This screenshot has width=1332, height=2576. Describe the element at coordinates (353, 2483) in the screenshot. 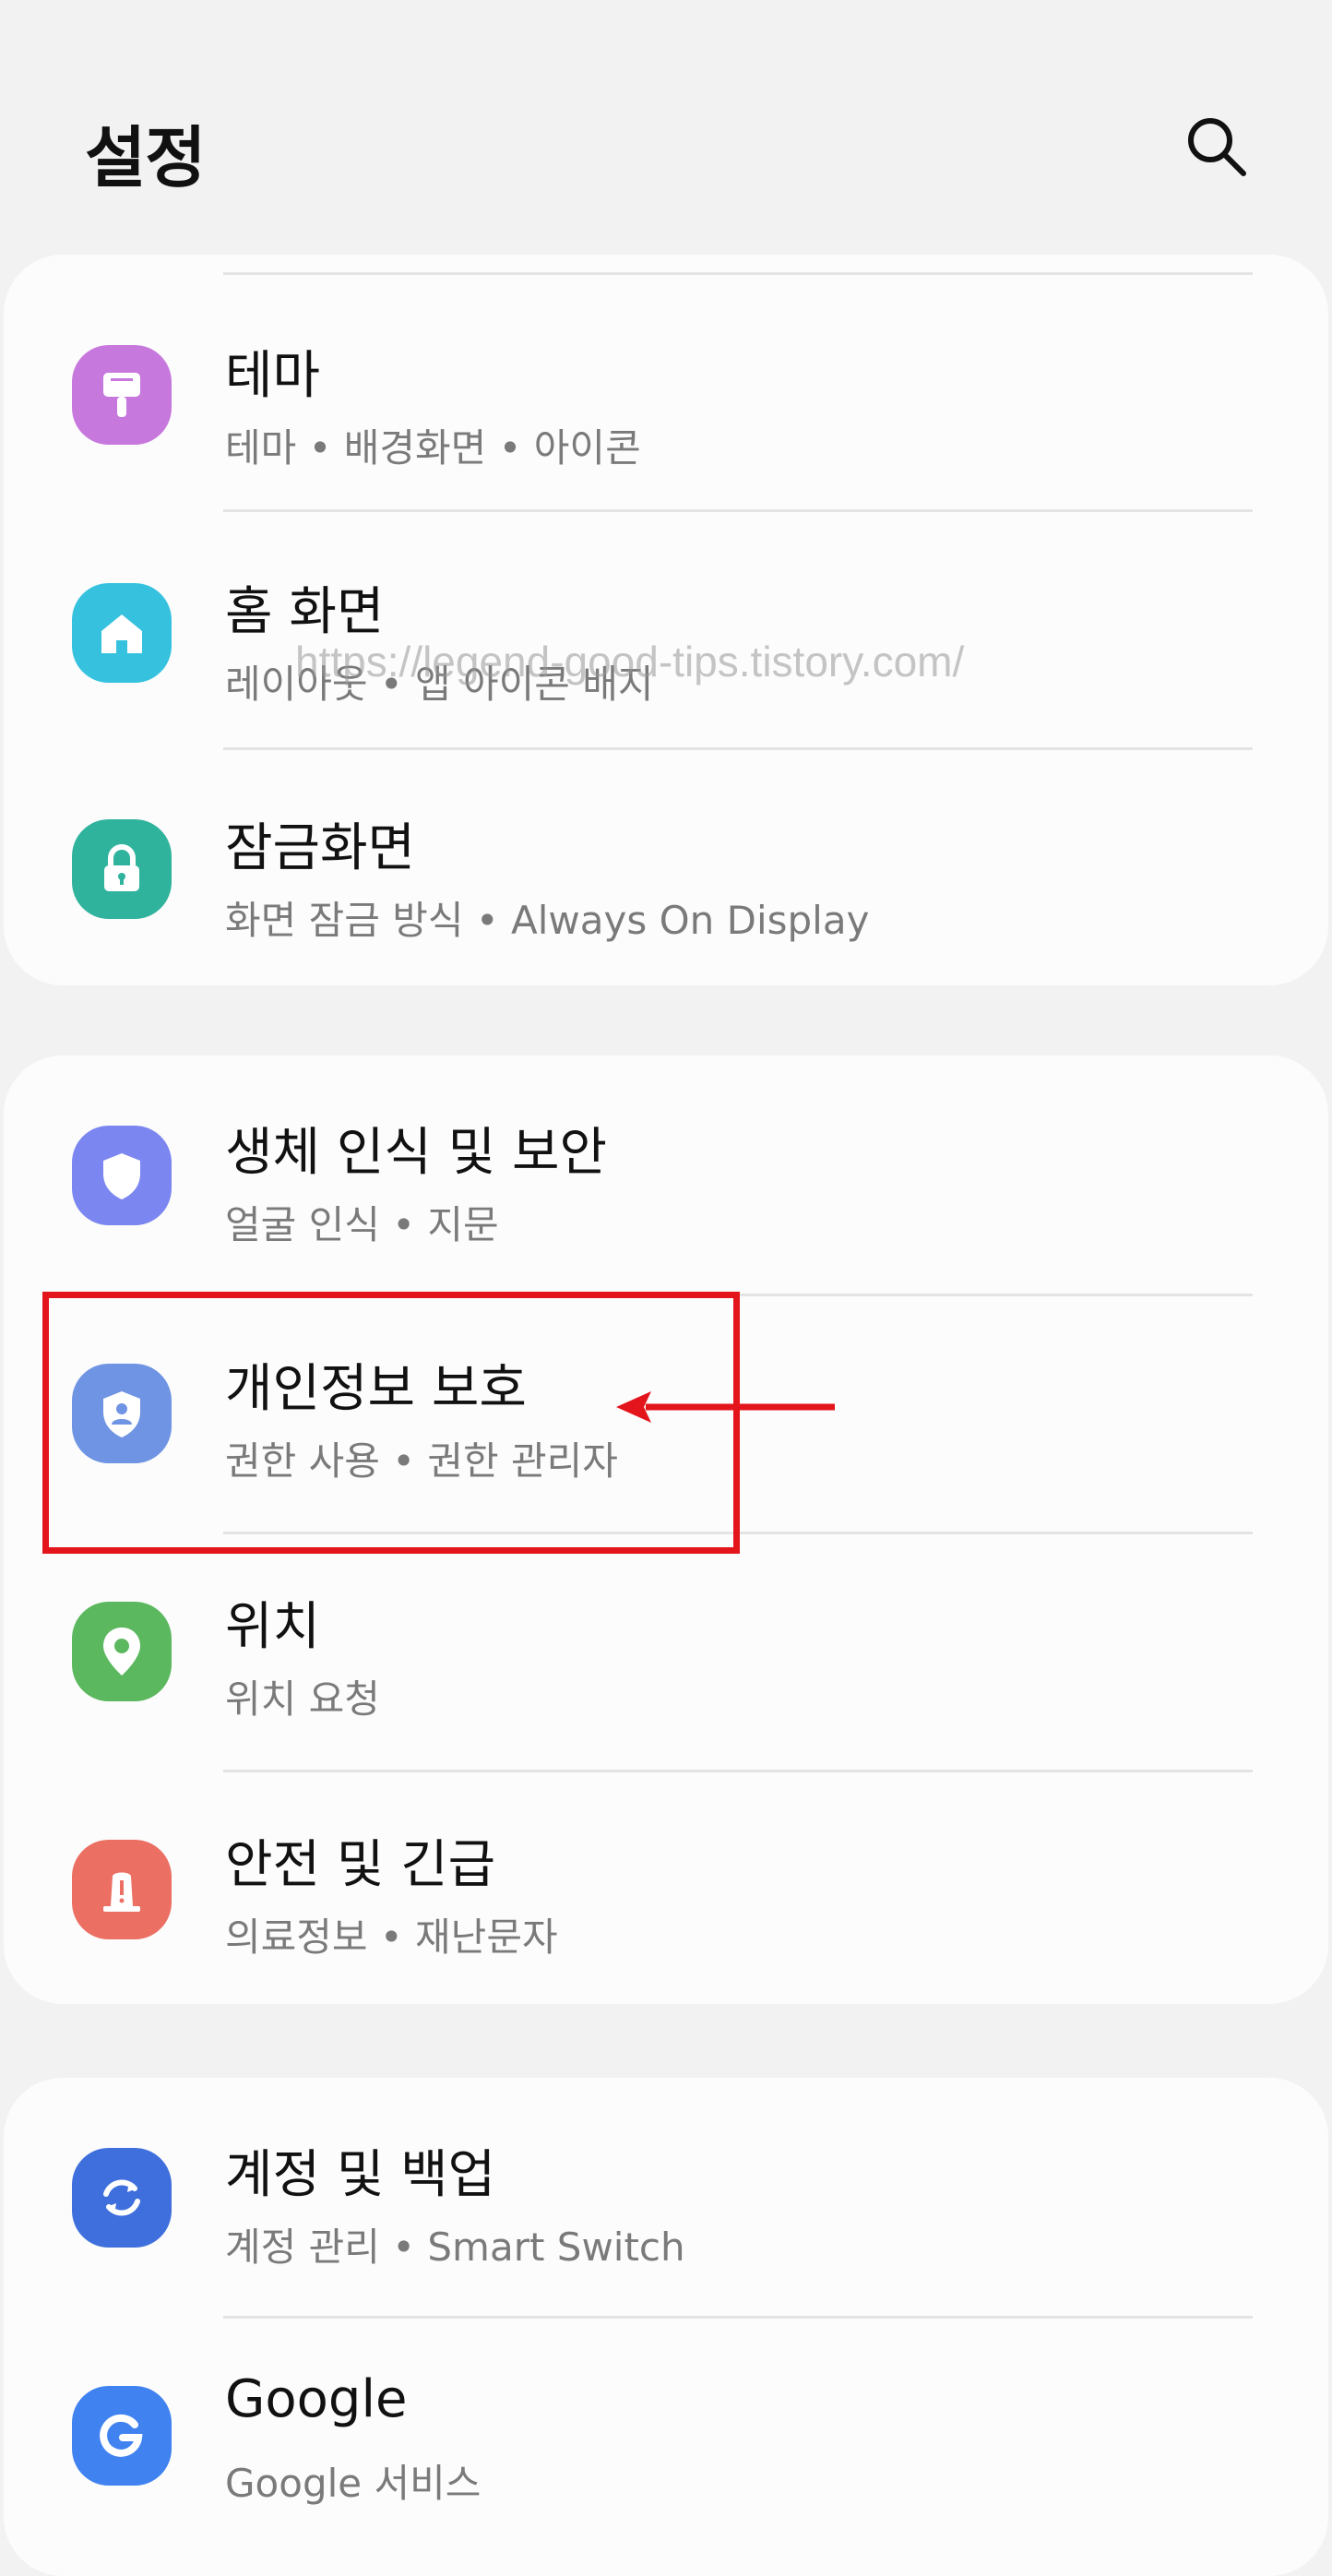

I see `item-subtitle: Google 서비스` at that location.